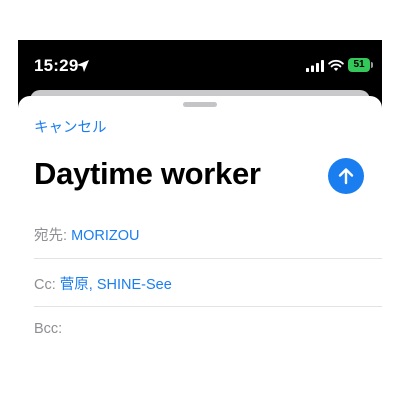 Image resolution: width=400 pixels, height=400 pixels. I want to click on location-arrow-icon, so click(83, 66).